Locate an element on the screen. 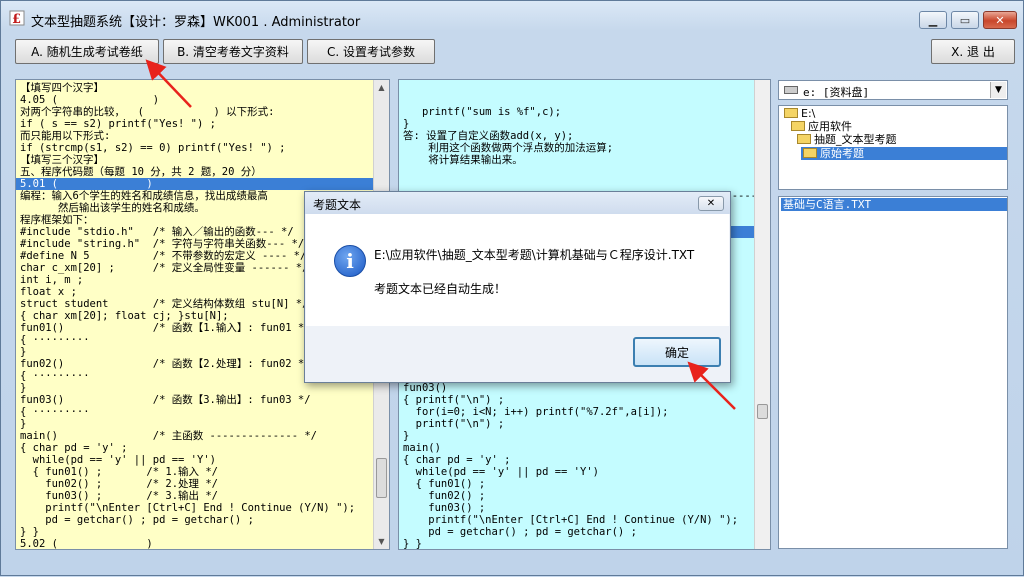 The width and height of the screenshot is (1024, 577). text-line: 4.05 ( ) is located at coordinates (90, 100).